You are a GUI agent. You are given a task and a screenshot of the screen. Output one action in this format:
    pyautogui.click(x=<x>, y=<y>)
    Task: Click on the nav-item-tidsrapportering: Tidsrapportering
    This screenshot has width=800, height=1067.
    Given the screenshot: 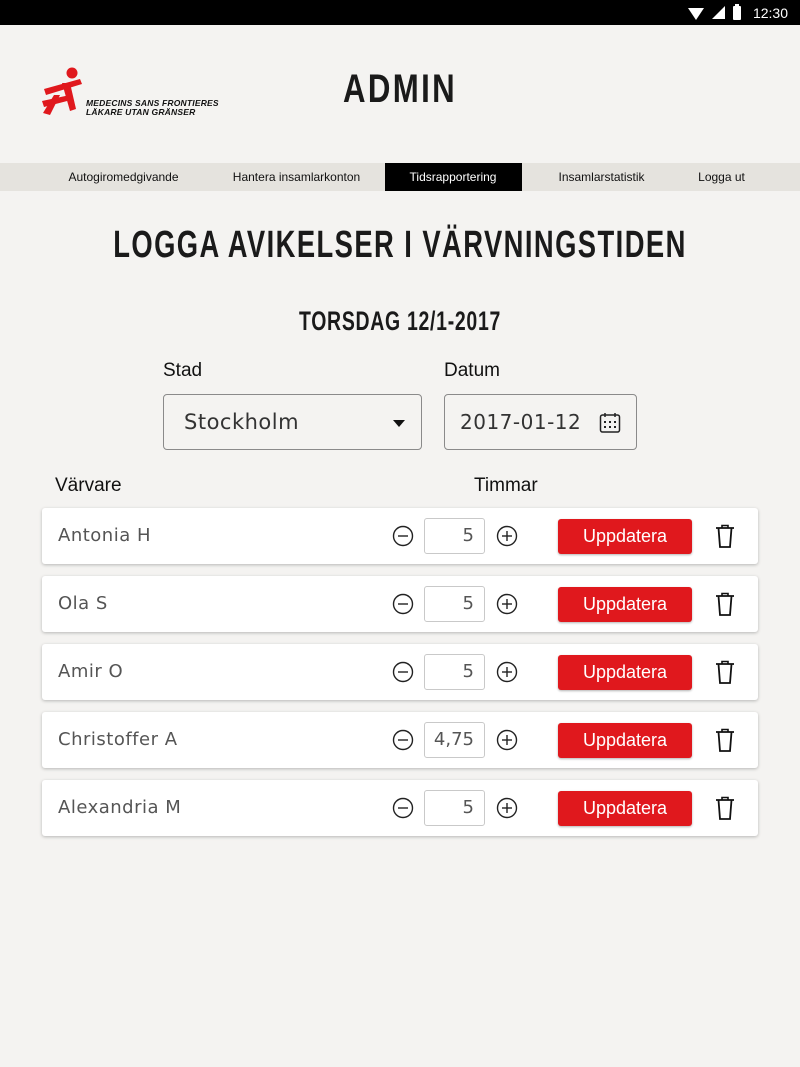 What is the action you would take?
    pyautogui.click(x=453, y=177)
    